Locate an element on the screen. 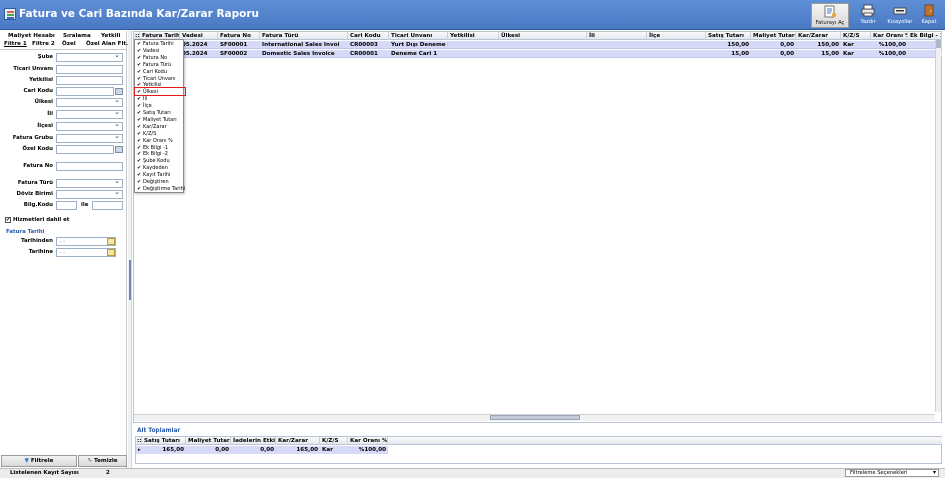  column-header: Yetkilisi is located at coordinates (473, 36).